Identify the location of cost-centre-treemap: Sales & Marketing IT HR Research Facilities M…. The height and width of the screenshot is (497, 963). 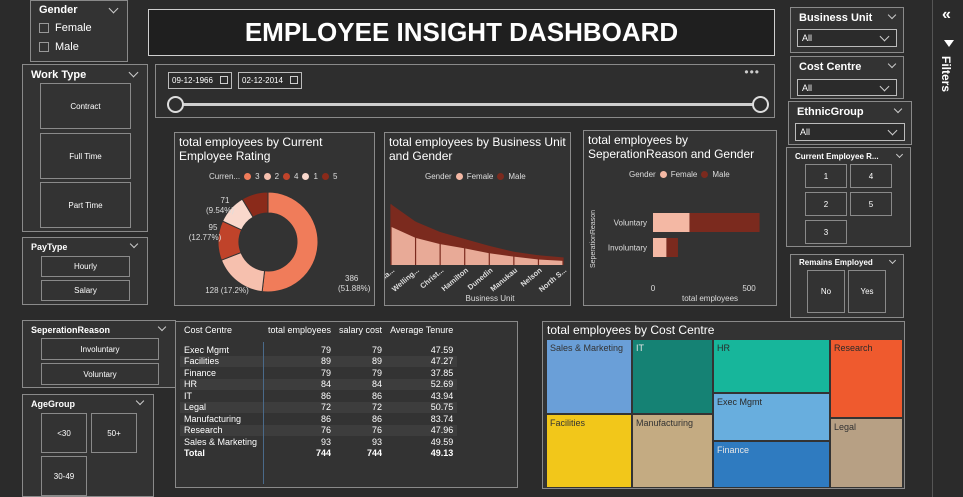
(724, 413).